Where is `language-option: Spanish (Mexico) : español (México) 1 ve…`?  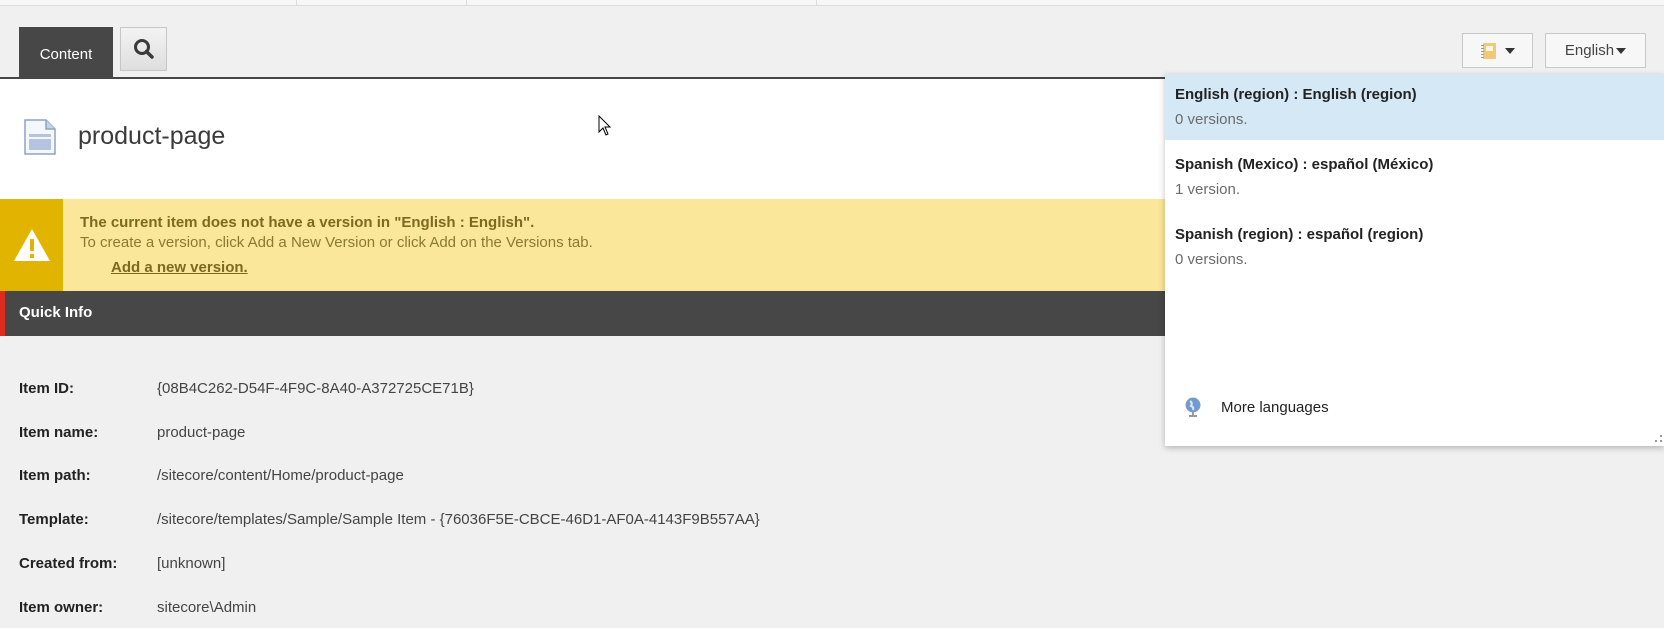 language-option: Spanish (Mexico) : español (México) 1 ve… is located at coordinates (1414, 177).